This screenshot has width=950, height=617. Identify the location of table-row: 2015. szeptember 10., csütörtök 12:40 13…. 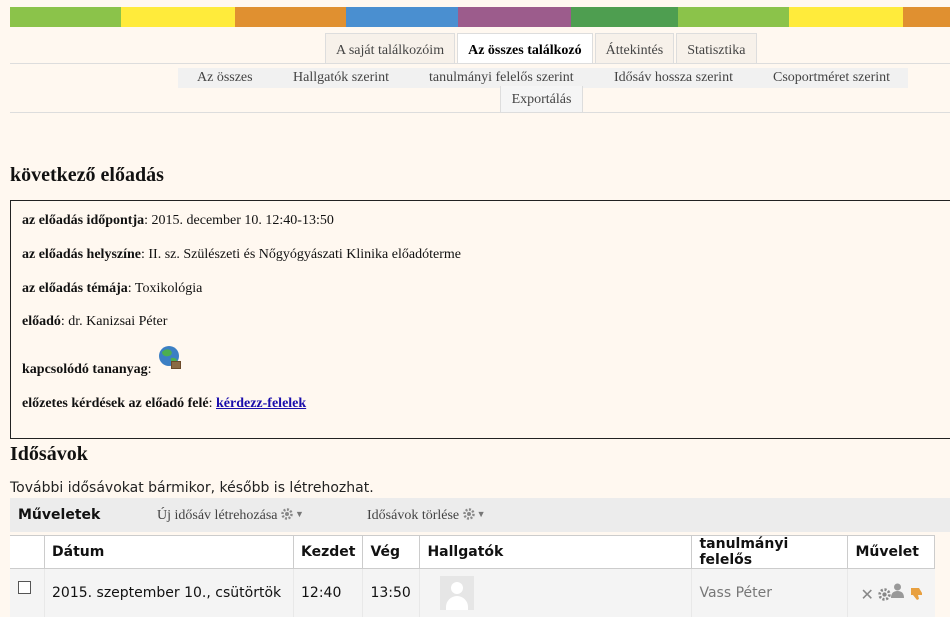
(472, 593).